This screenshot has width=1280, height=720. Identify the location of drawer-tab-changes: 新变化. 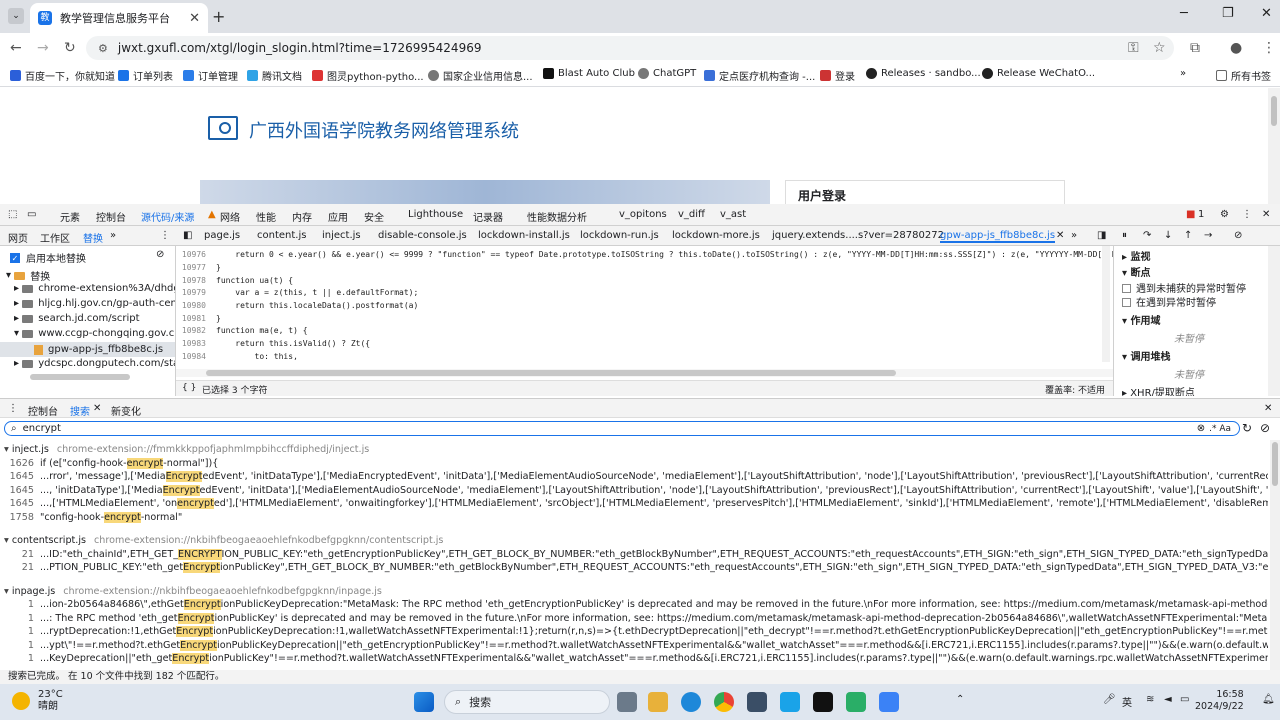
(126, 410).